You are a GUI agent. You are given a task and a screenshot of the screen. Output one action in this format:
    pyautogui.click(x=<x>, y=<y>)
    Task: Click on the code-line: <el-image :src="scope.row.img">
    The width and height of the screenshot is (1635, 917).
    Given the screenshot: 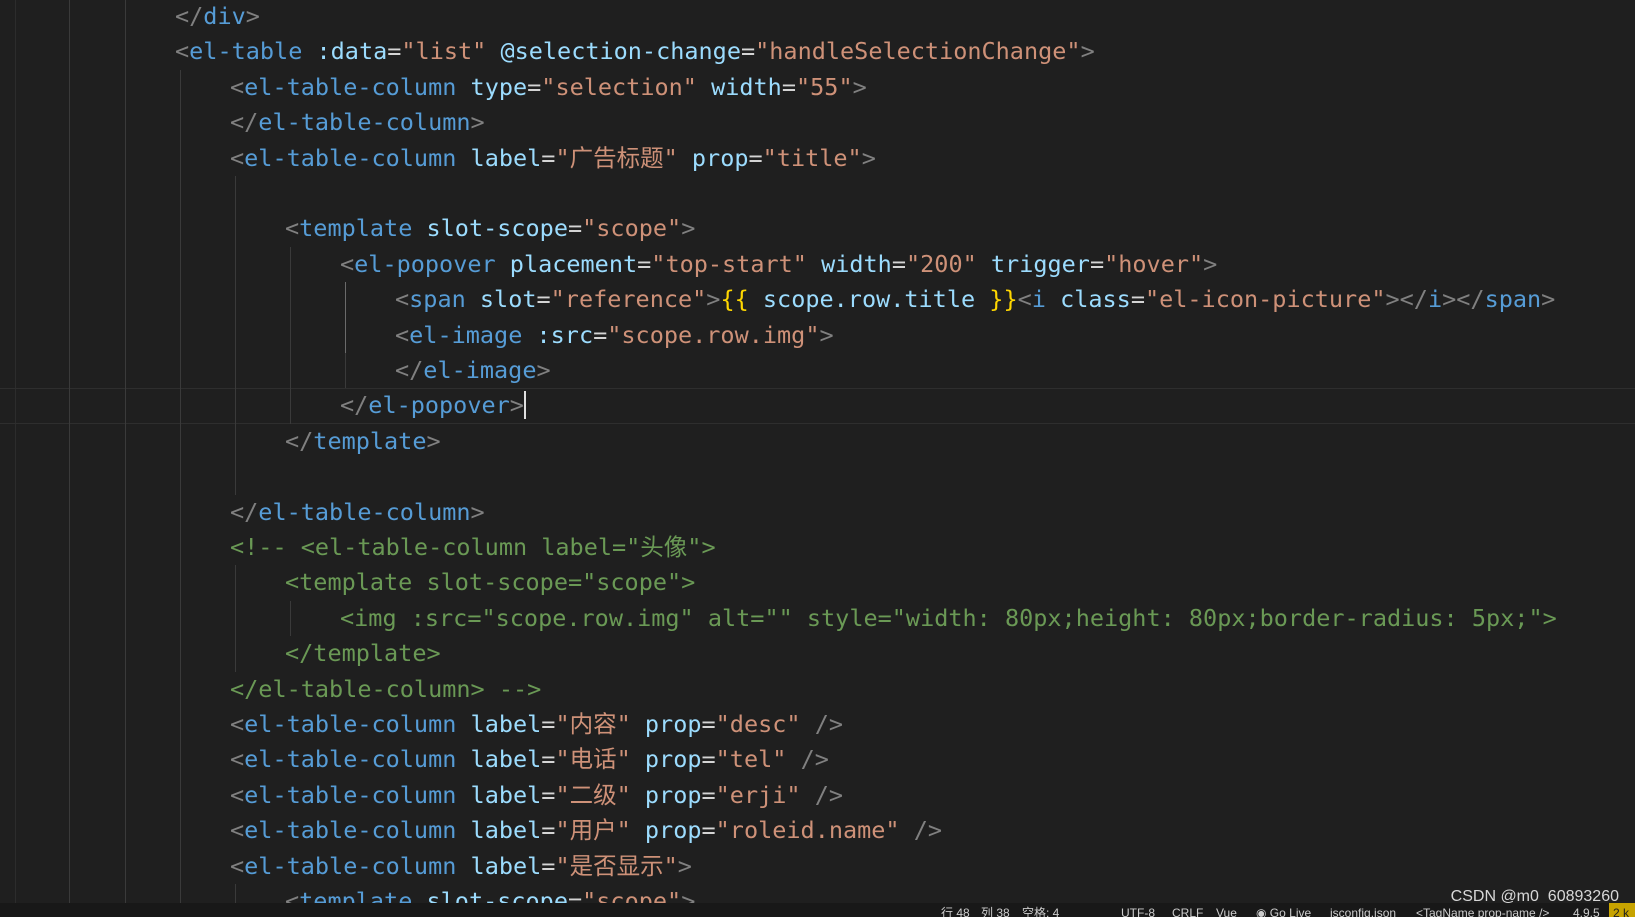 What is the action you would take?
    pyautogui.click(x=817, y=335)
    